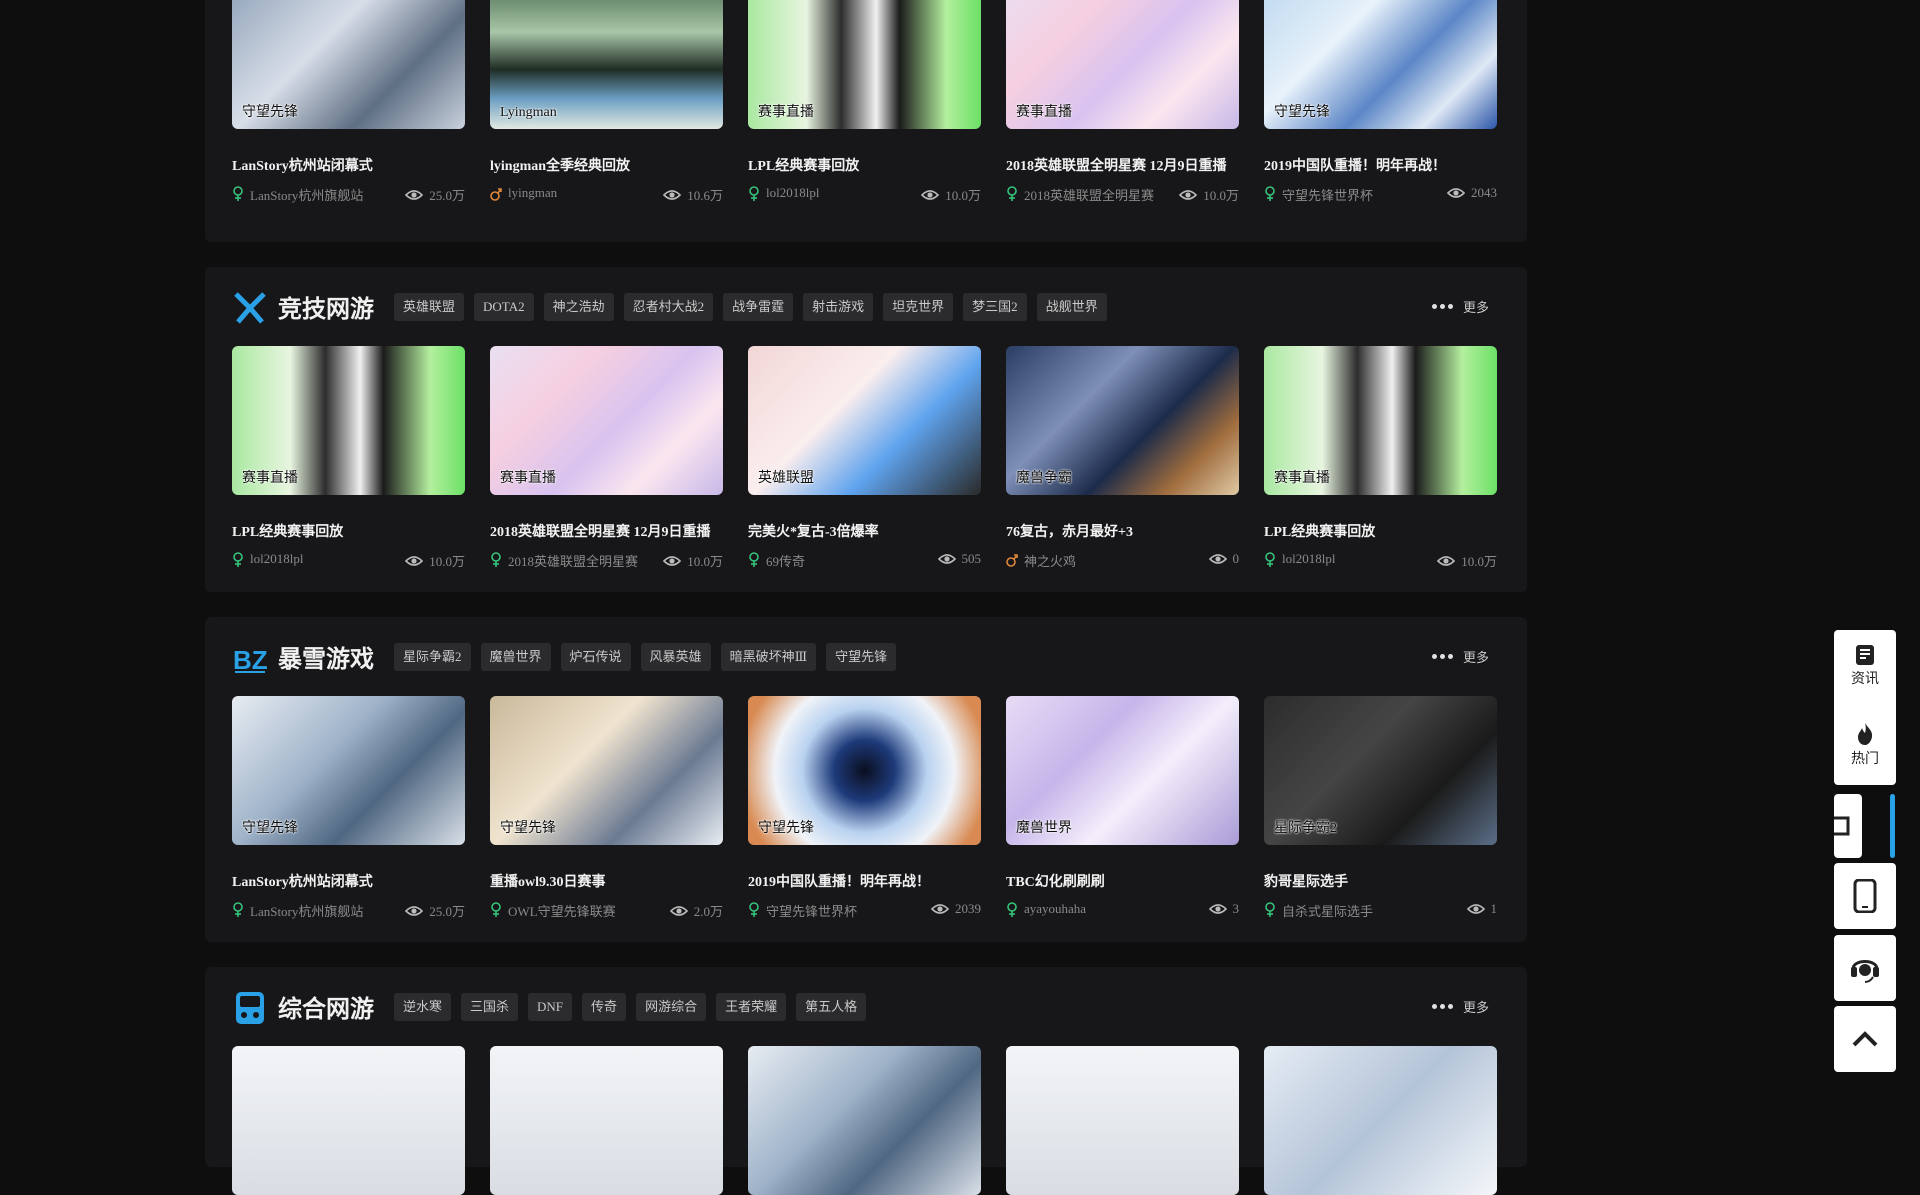 Image resolution: width=1920 pixels, height=1195 pixels. What do you see at coordinates (768, 657) in the screenshot?
I see `category-tag: 暗黑破坏神Ⅲ` at bounding box center [768, 657].